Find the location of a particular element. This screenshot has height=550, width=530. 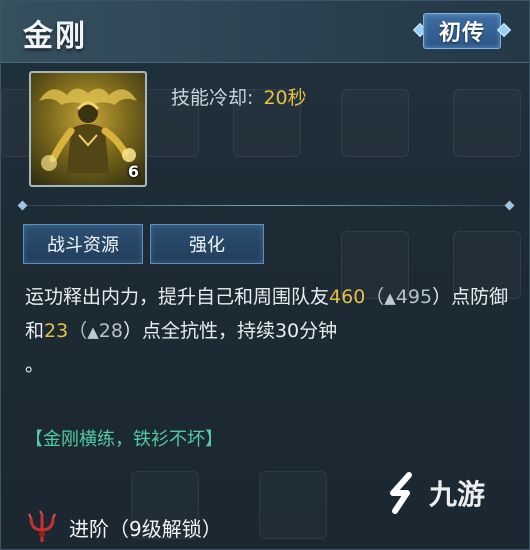

divider is located at coordinates (266, 205).